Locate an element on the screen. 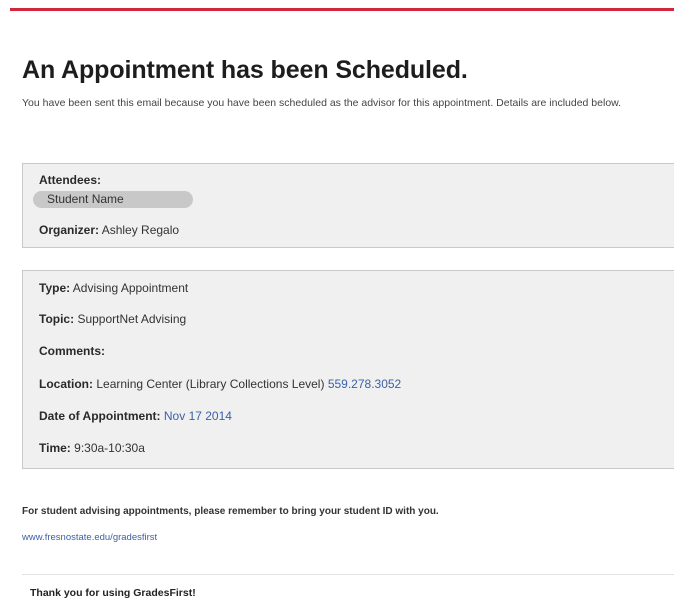 This screenshot has height=609, width=674. thanks-message: Thank you for using GradesFirst! is located at coordinates (113, 593).